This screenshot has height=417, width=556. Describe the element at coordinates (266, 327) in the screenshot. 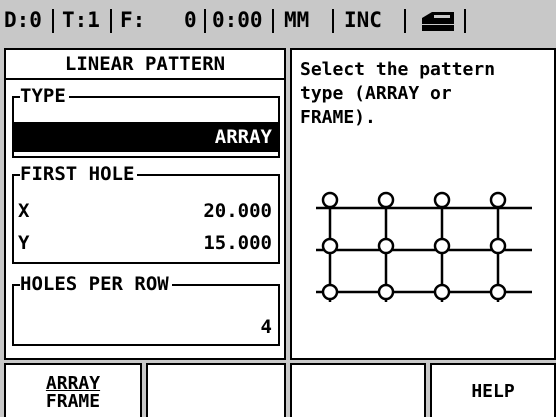

I see `holes-per-row-value: 4` at that location.